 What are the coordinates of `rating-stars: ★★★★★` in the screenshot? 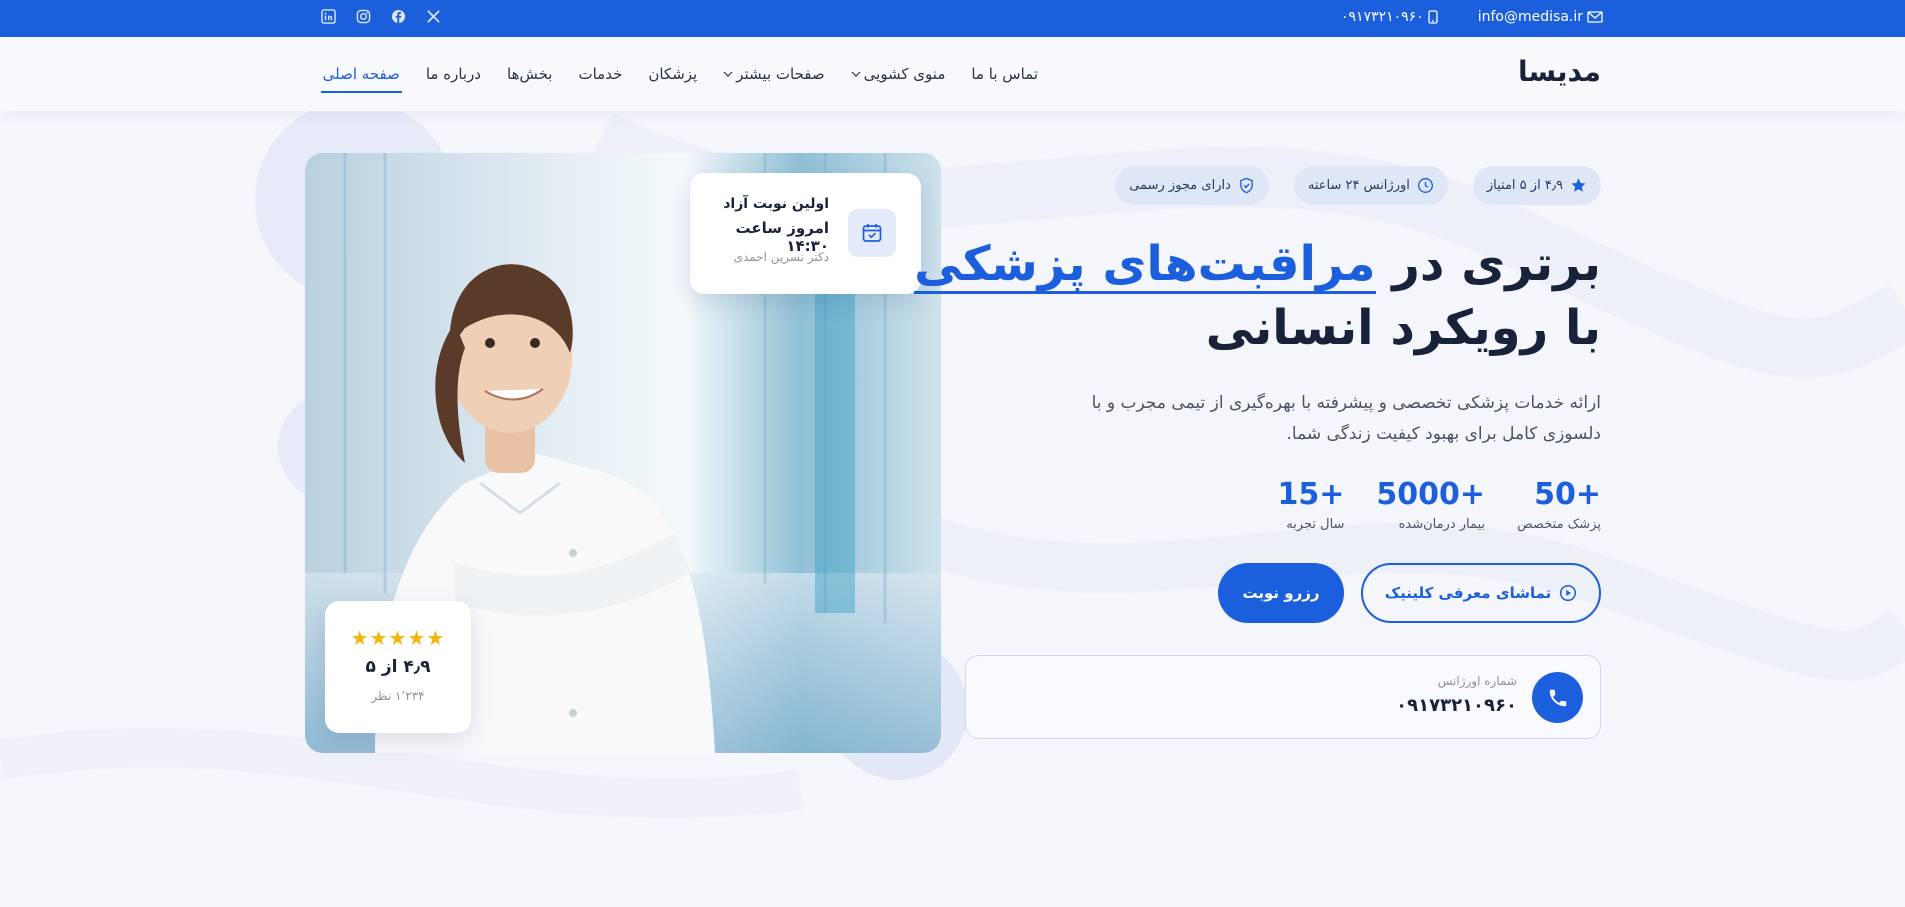 It's located at (398, 638).